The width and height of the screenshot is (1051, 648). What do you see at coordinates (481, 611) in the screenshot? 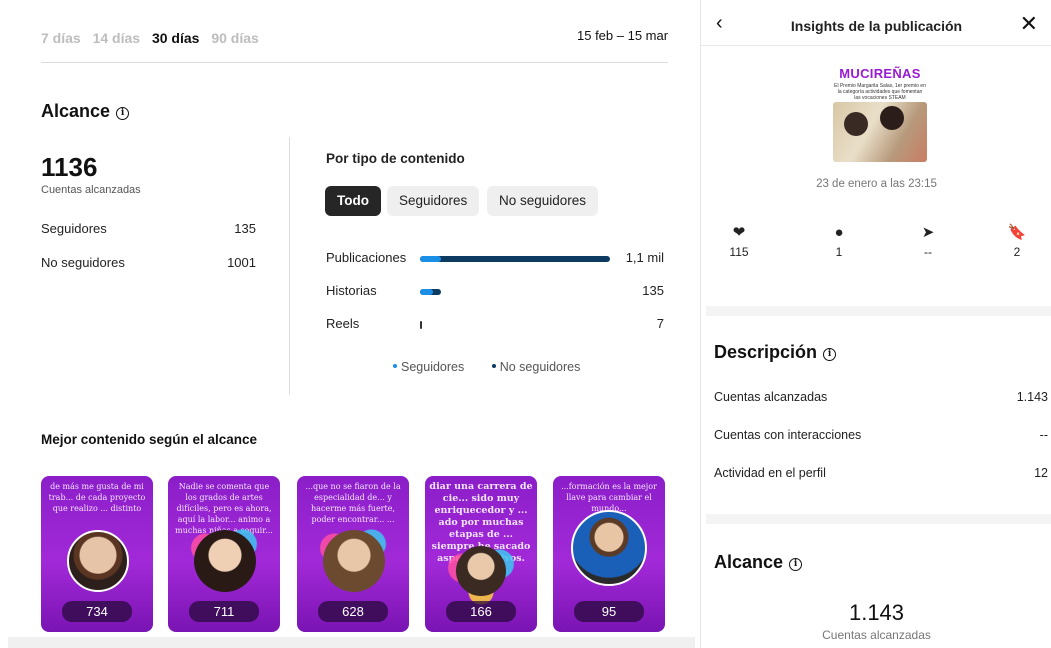
I see `reach-count: 166` at bounding box center [481, 611].